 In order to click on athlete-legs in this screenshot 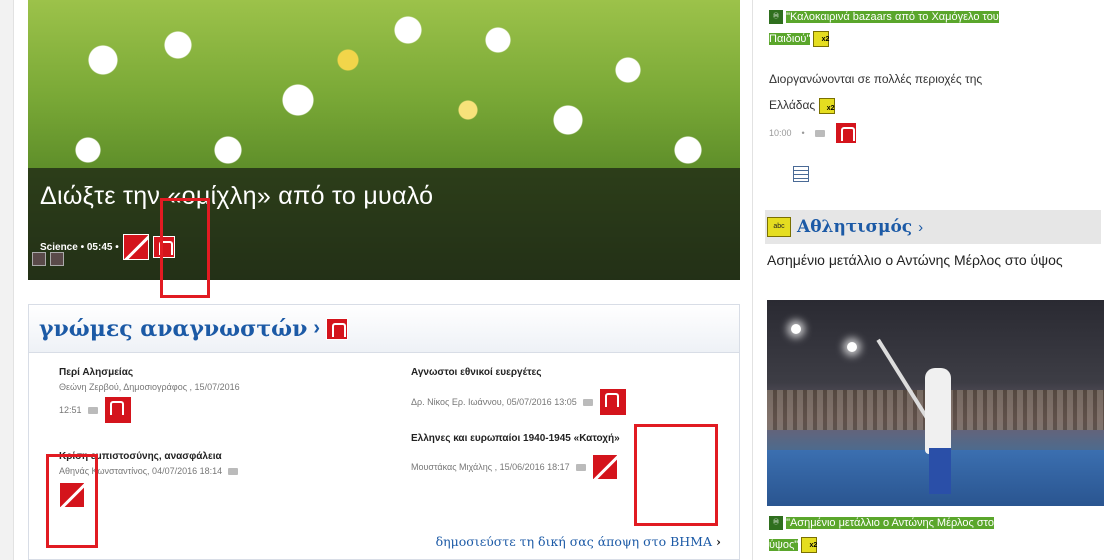, I will do `click(940, 471)`.